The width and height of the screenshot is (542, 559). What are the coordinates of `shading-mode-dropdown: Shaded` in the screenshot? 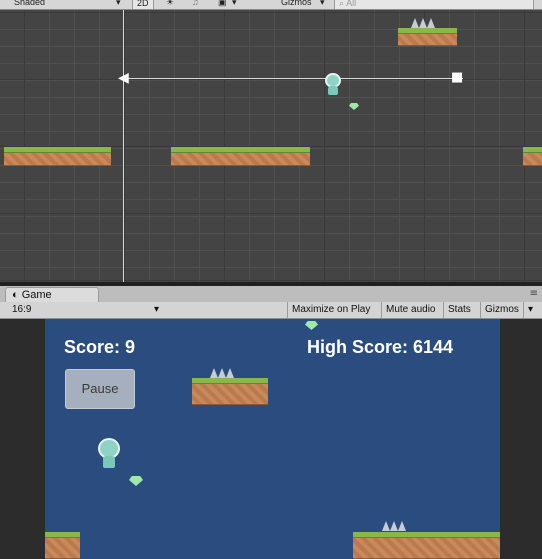 It's located at (29, 4).